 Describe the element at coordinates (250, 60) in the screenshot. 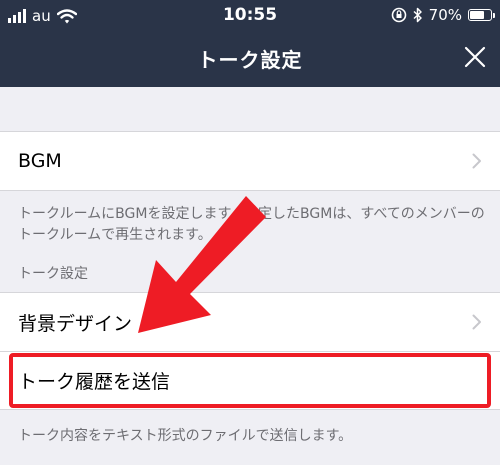

I see `page-title: トーク設定` at that location.